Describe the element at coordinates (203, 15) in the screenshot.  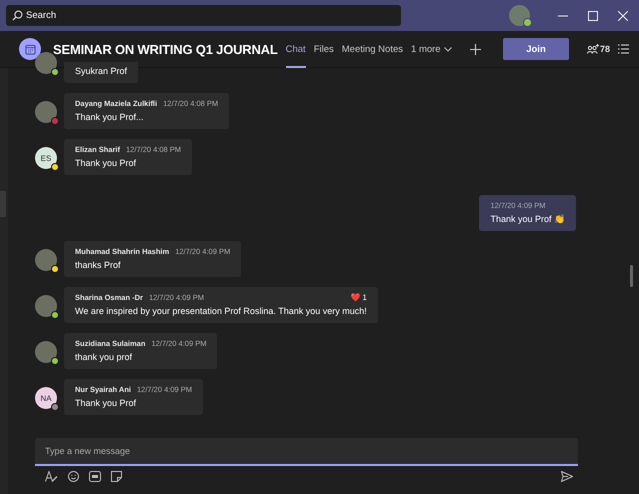
I see `search-field: Search` at that location.